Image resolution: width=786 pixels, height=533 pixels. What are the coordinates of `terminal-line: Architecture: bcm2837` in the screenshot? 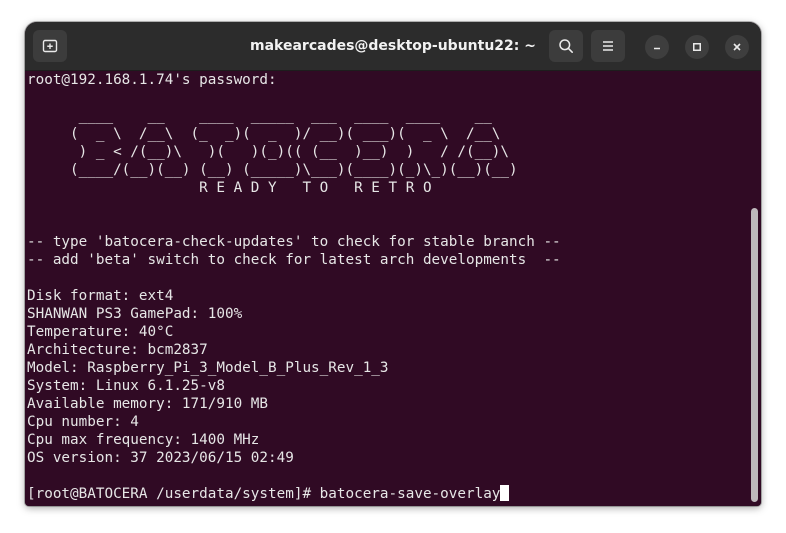 It's located at (117, 350).